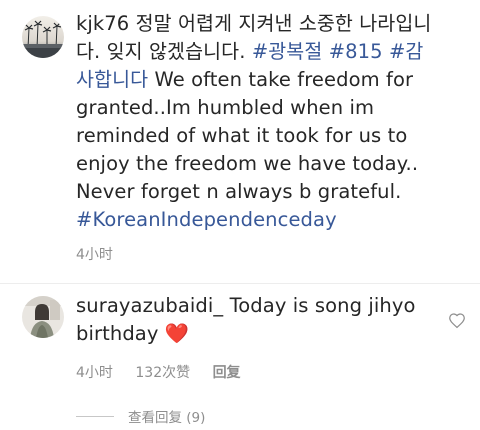  What do you see at coordinates (149, 305) in the screenshot?
I see `comment-username: surayazubaidi_` at bounding box center [149, 305].